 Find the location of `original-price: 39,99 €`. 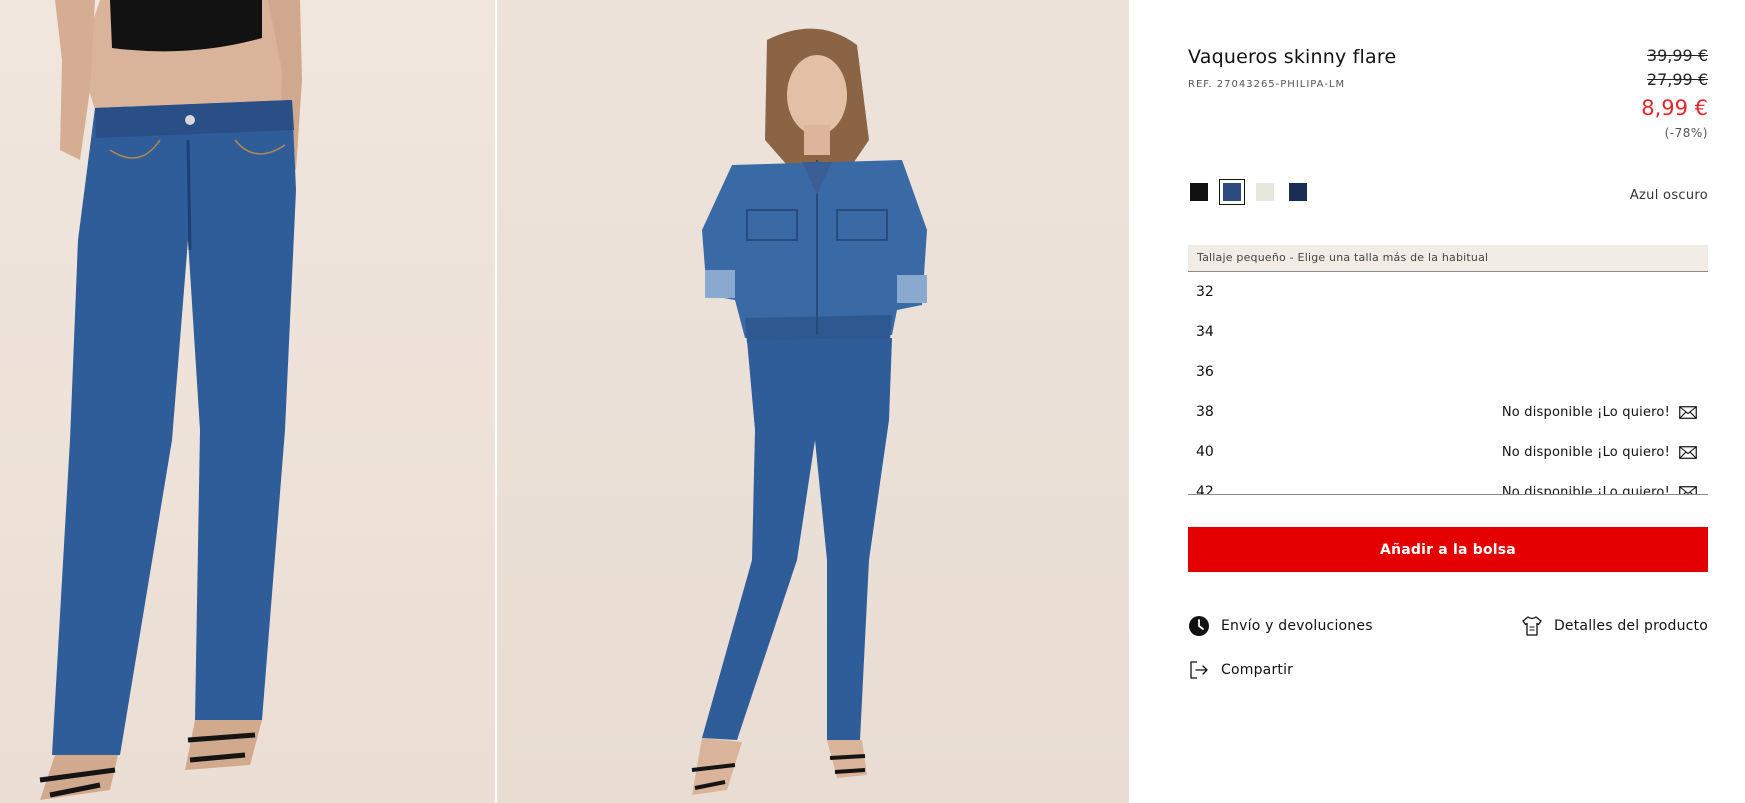

original-price: 39,99 € is located at coordinates (1677, 55).